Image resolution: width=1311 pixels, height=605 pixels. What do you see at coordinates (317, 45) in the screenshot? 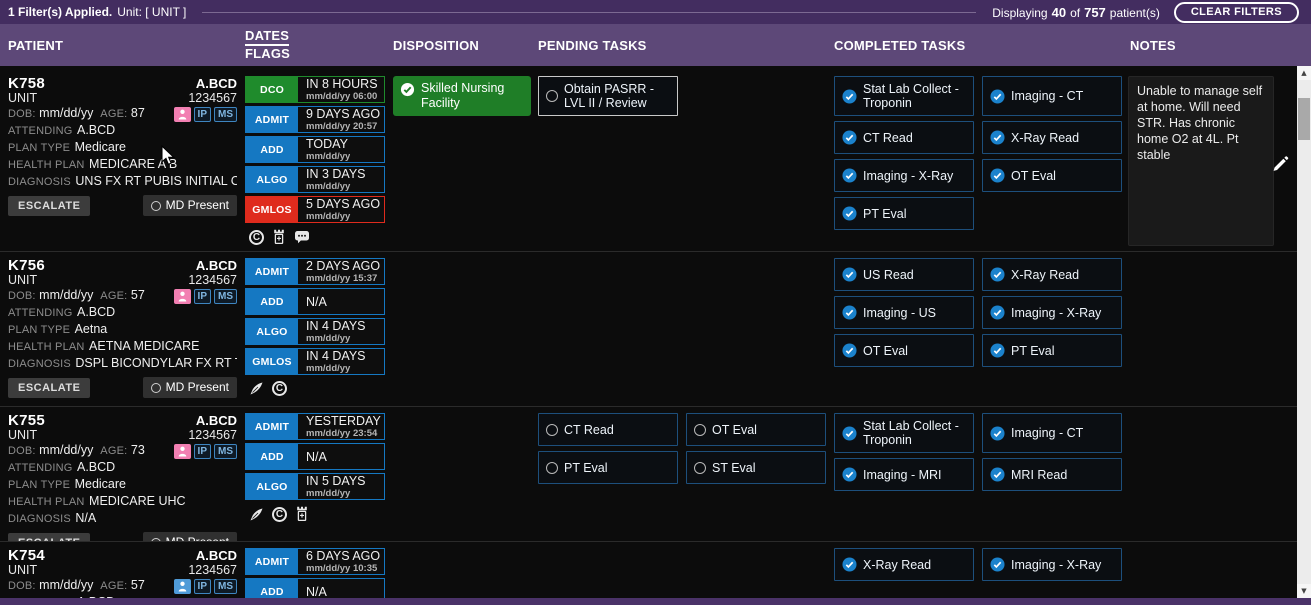
I see `col-header-dates-flags: DATES FLAGS` at bounding box center [317, 45].